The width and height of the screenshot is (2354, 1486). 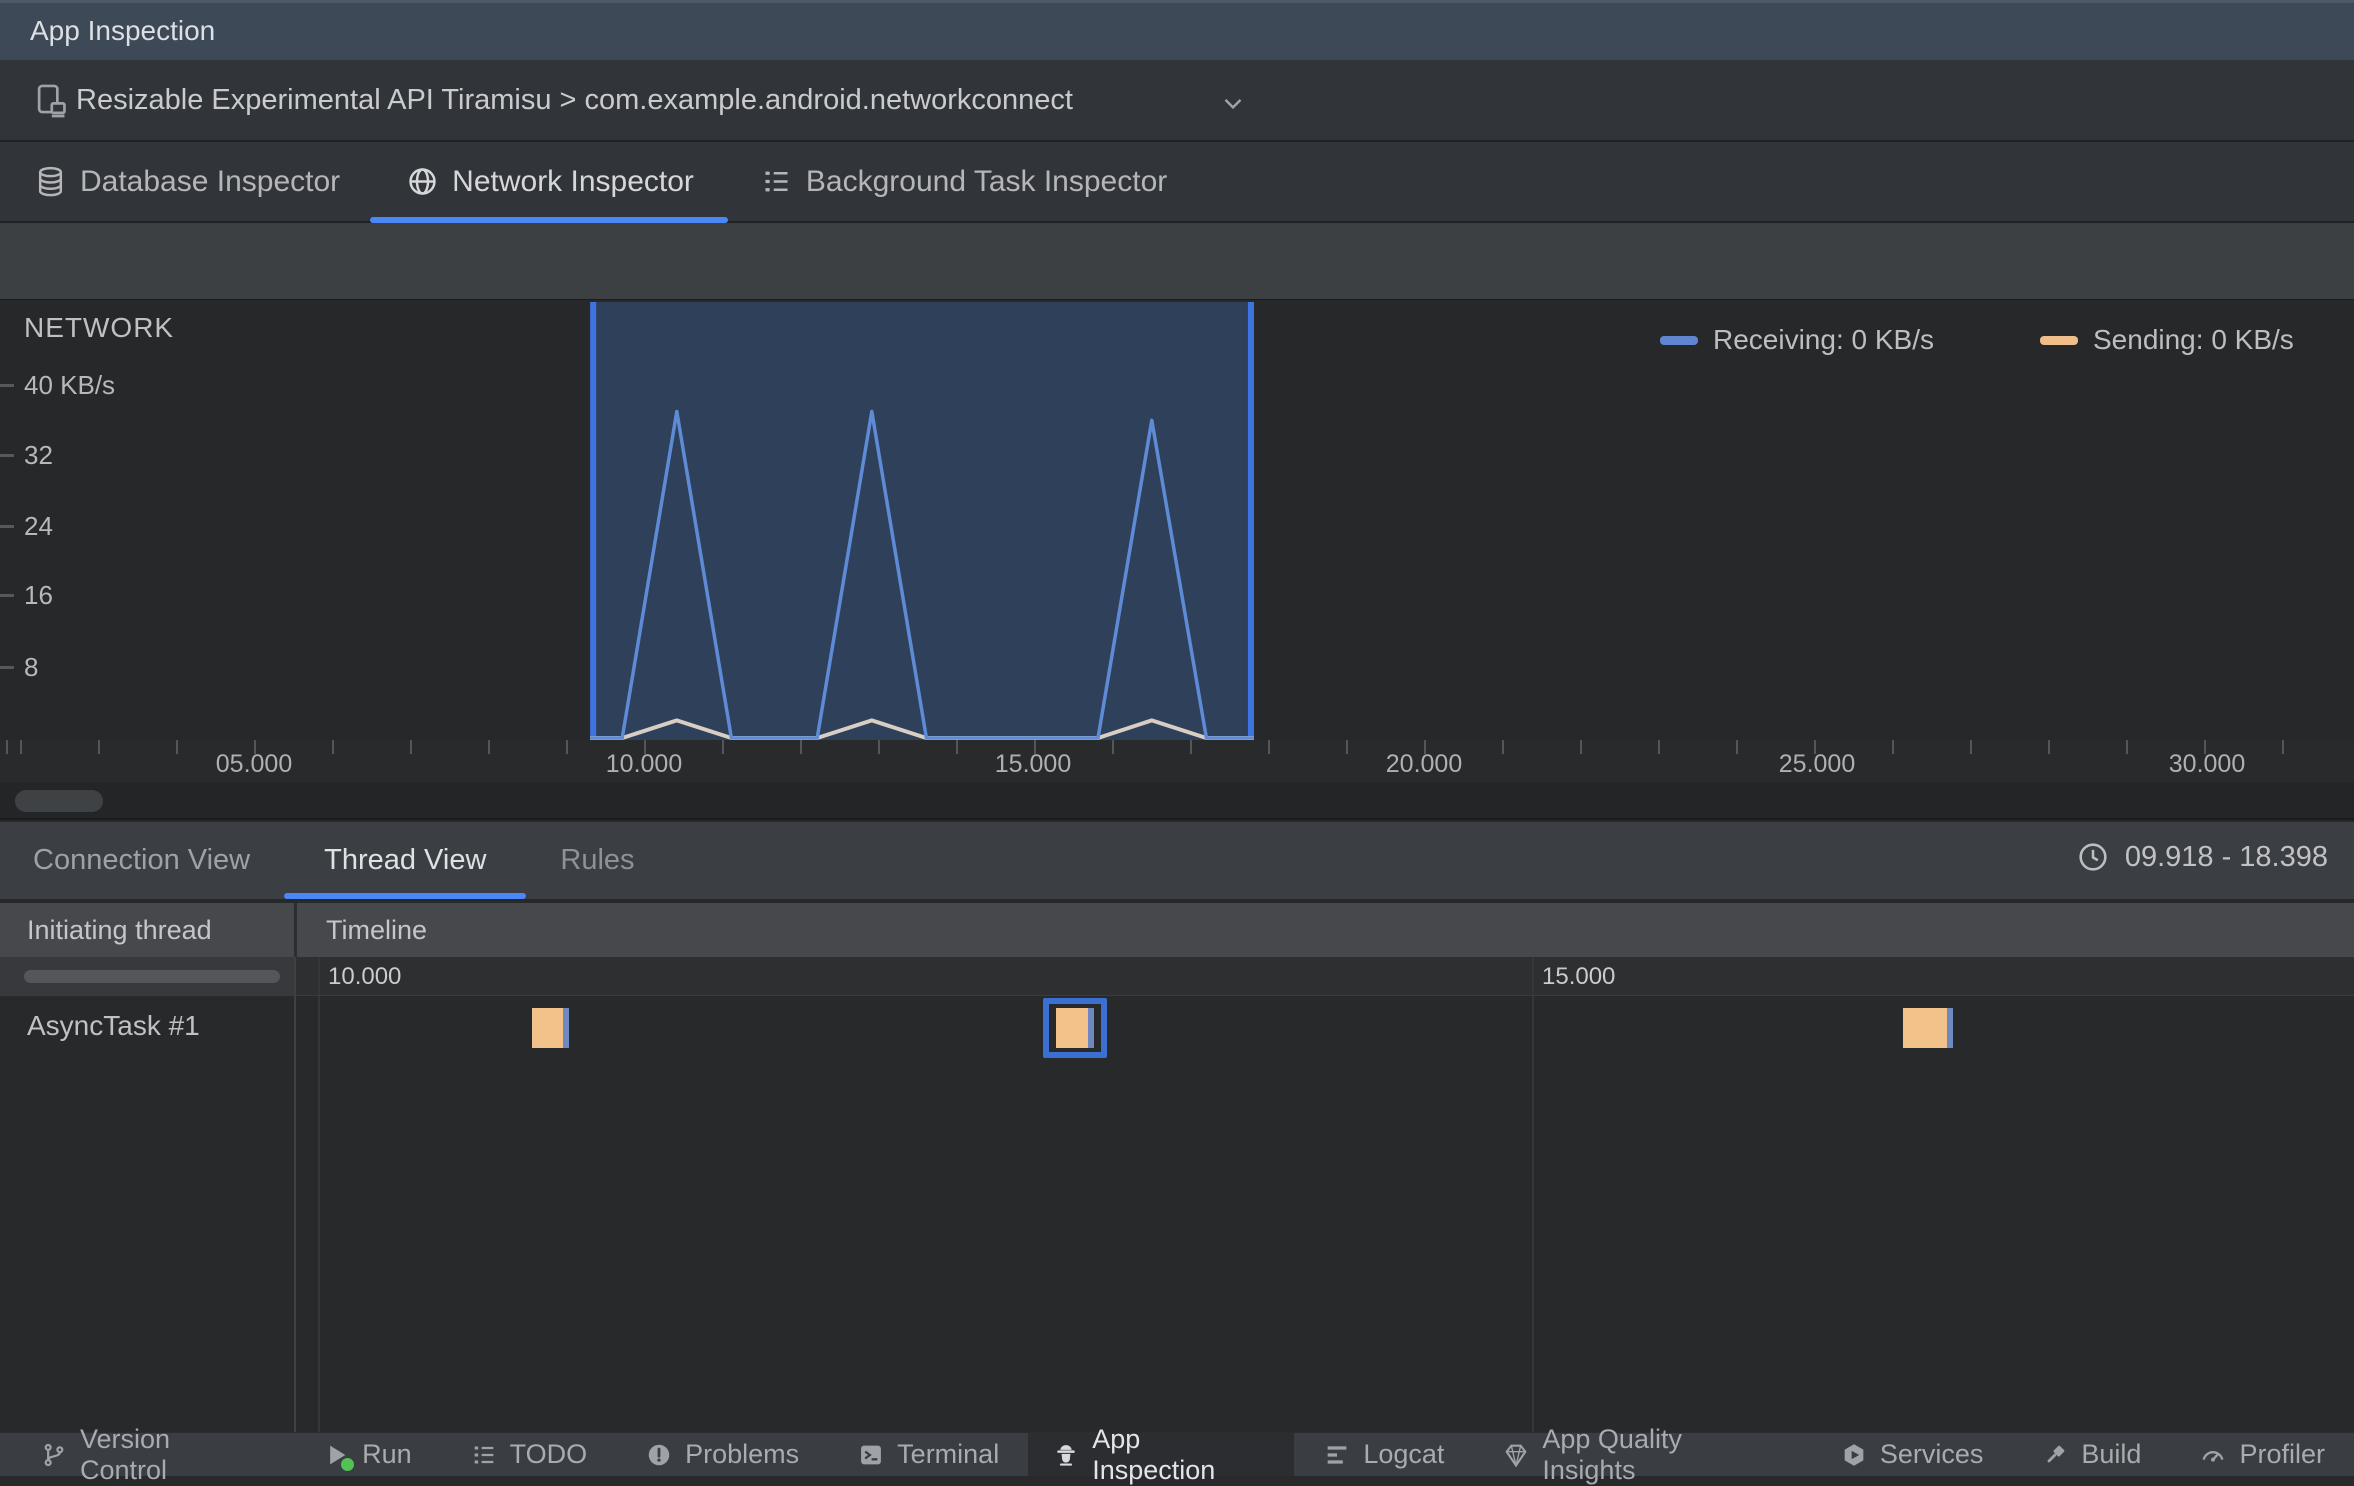 I want to click on toolbar-item-app-quality-insights: App Quality Insights, so click(x=1641, y=1454).